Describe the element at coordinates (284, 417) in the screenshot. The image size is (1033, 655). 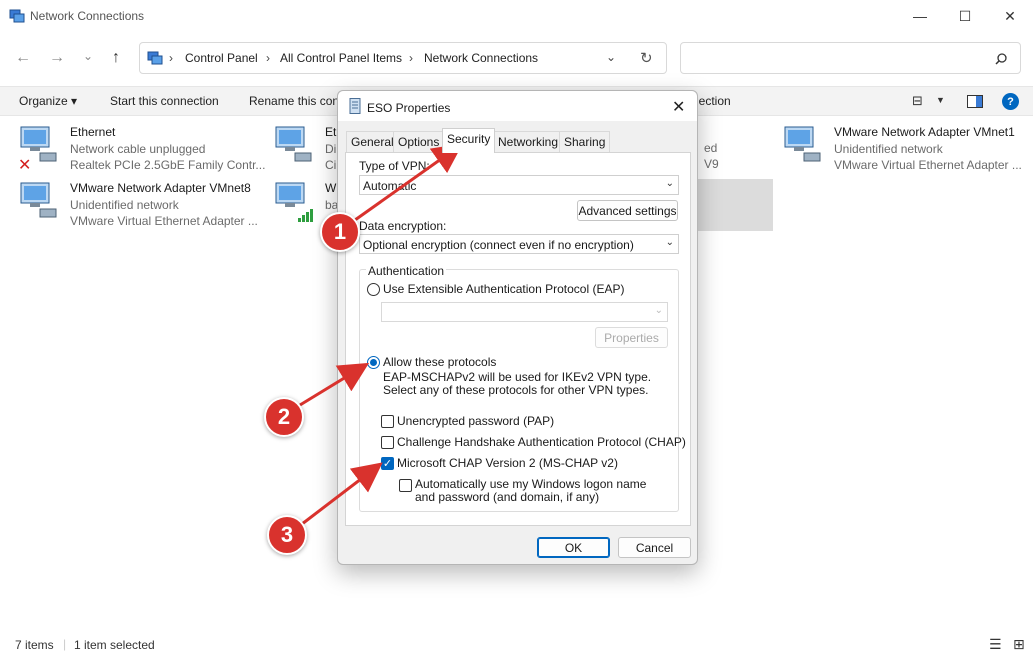
I see `callout-badge-2: 2` at that location.